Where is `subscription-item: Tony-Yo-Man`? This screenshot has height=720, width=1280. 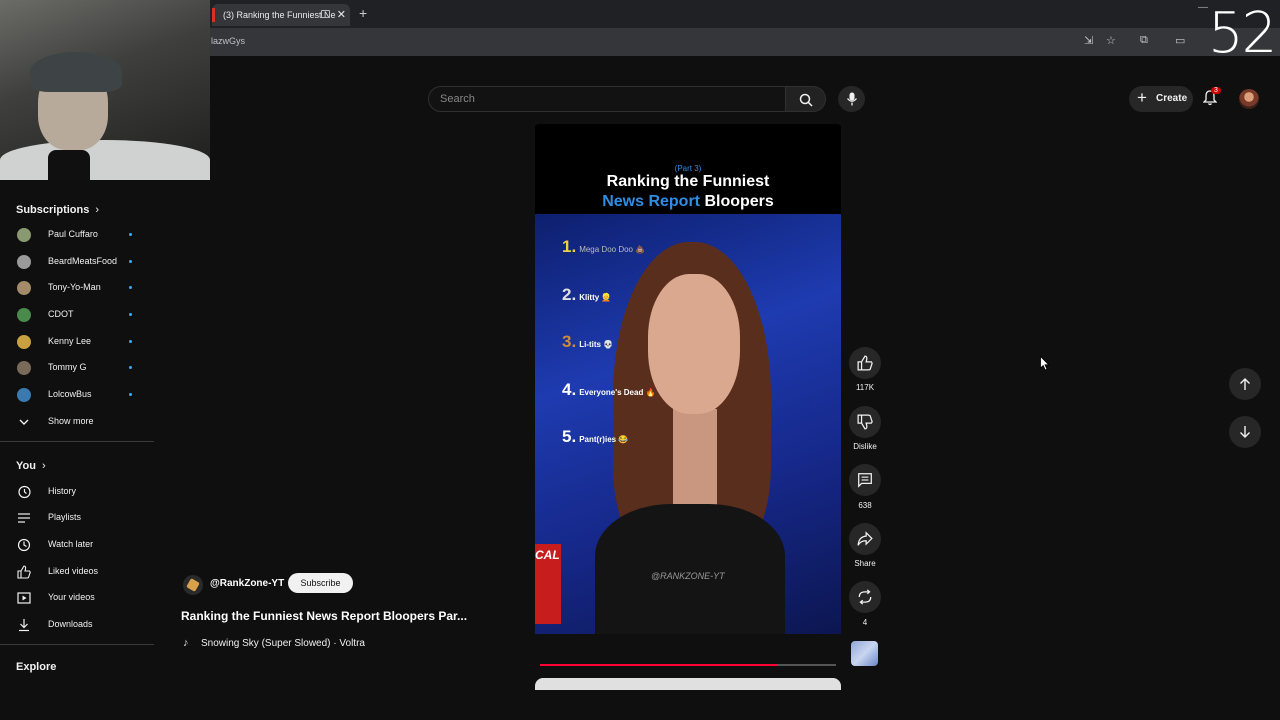
subscription-item: Tony-Yo-Man is located at coordinates (77, 288).